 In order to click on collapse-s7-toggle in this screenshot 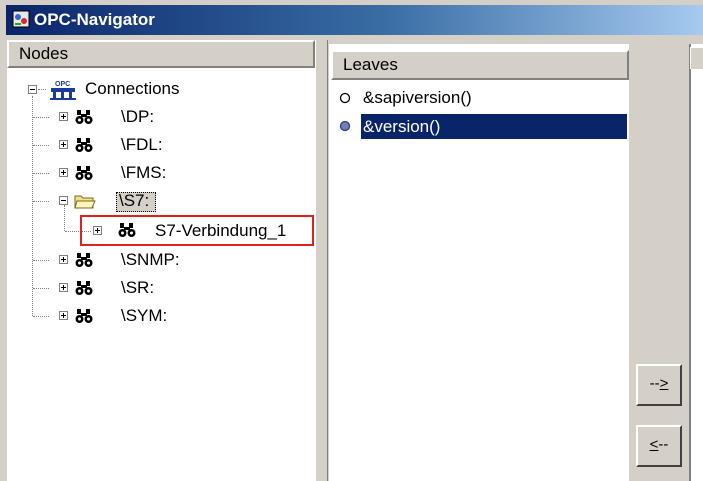, I will do `click(63, 200)`.